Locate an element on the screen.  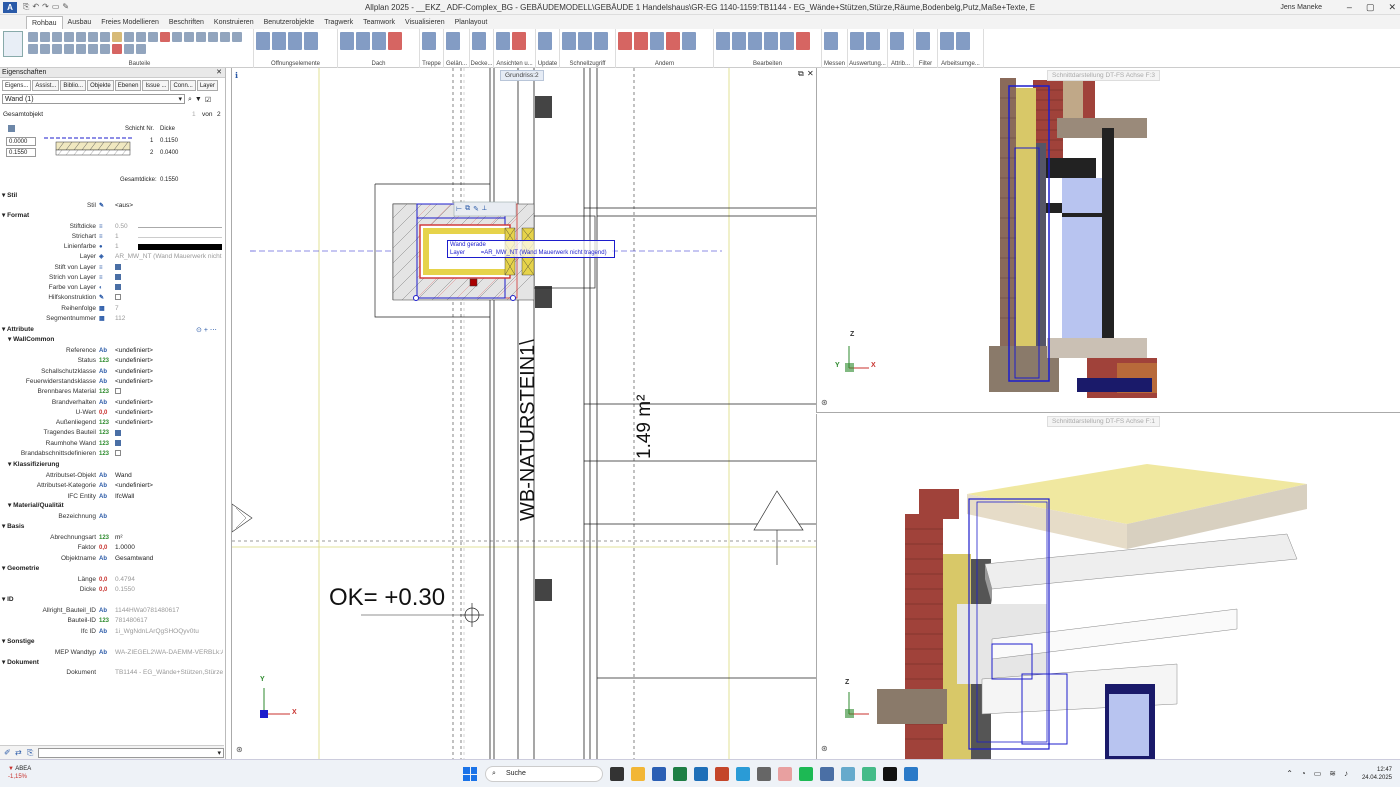
maximize-icon: ▢ is located at coordinates (1370, 7).